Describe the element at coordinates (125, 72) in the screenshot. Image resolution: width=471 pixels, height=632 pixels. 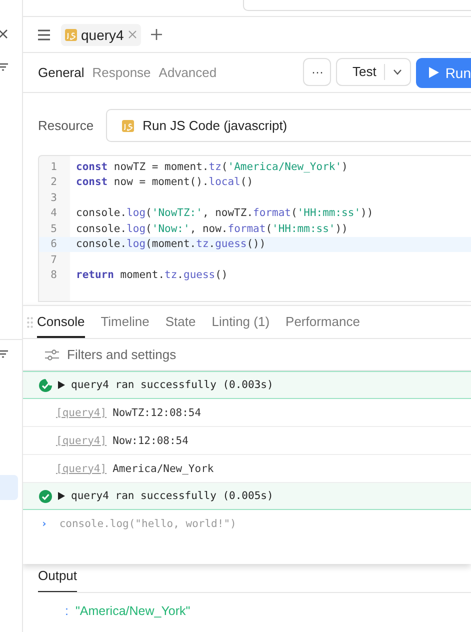
I see `editor-tab: Response` at that location.